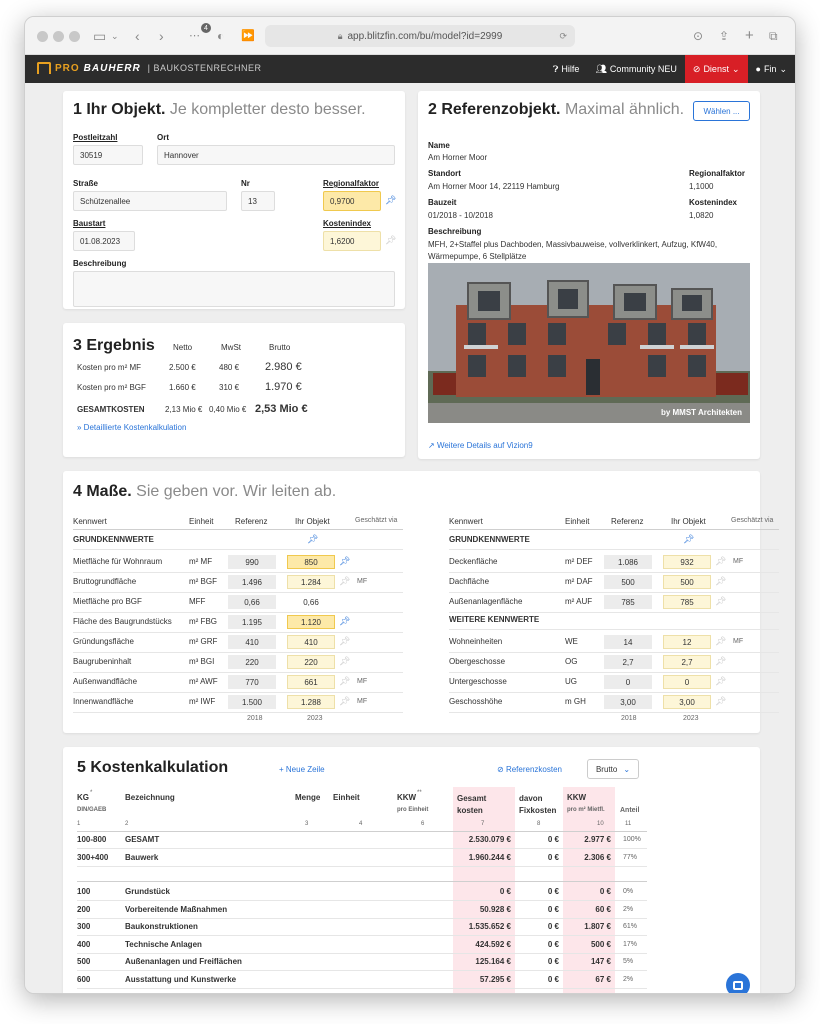  Describe the element at coordinates (423, 824) in the screenshot. I see `column-number: 6` at that location.